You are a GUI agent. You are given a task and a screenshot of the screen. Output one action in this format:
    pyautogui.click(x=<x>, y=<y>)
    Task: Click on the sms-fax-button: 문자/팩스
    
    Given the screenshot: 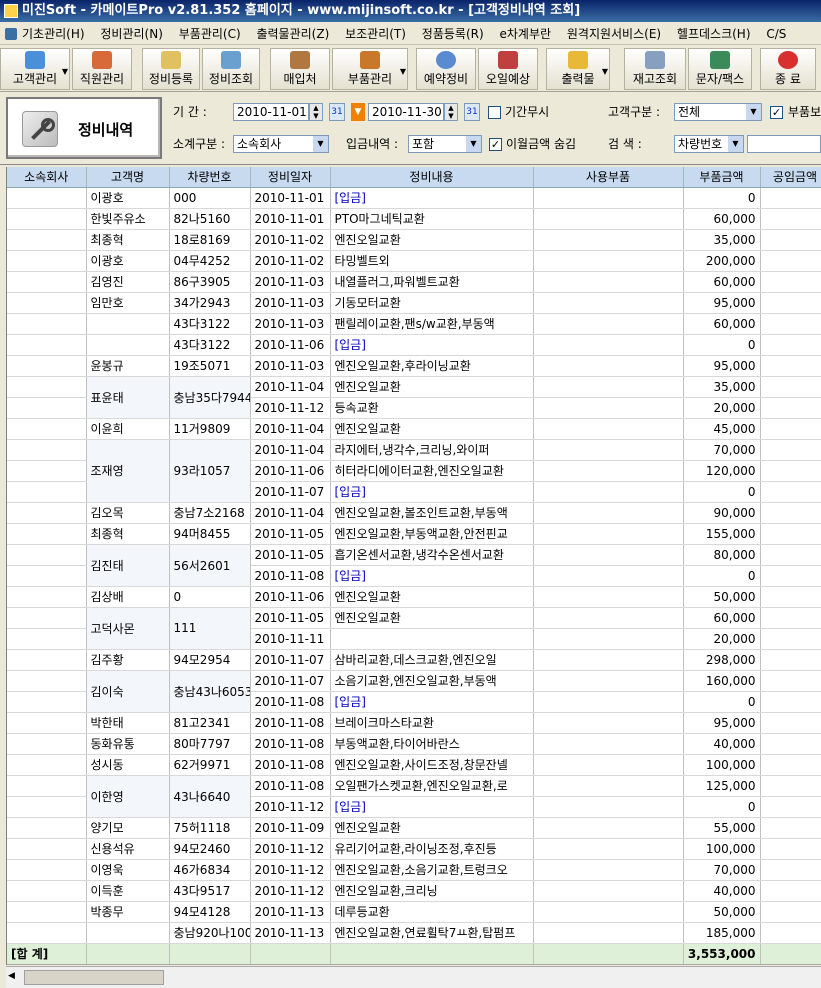 What is the action you would take?
    pyautogui.click(x=720, y=69)
    